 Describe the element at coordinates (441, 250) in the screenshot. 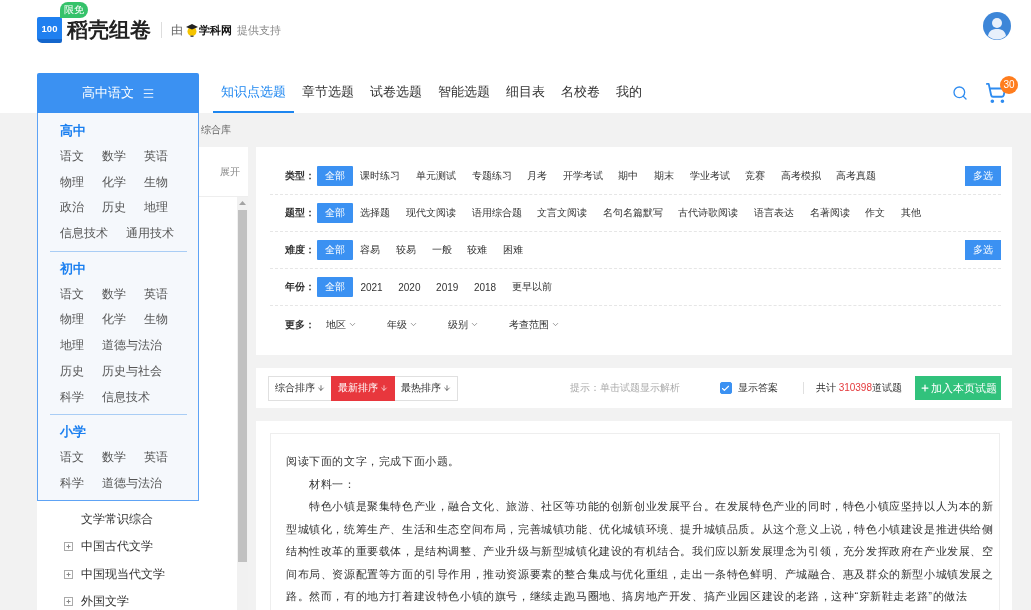

I see `filter-option: 一般` at that location.